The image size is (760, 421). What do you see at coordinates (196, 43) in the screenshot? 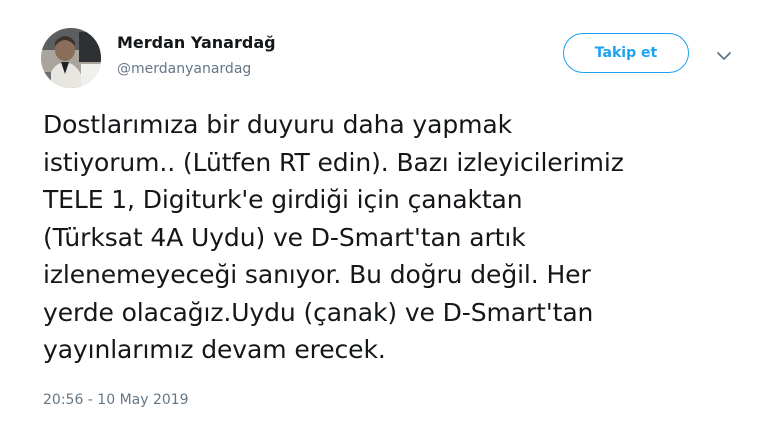
I see `display-name: Merdan Yanardağ` at bounding box center [196, 43].